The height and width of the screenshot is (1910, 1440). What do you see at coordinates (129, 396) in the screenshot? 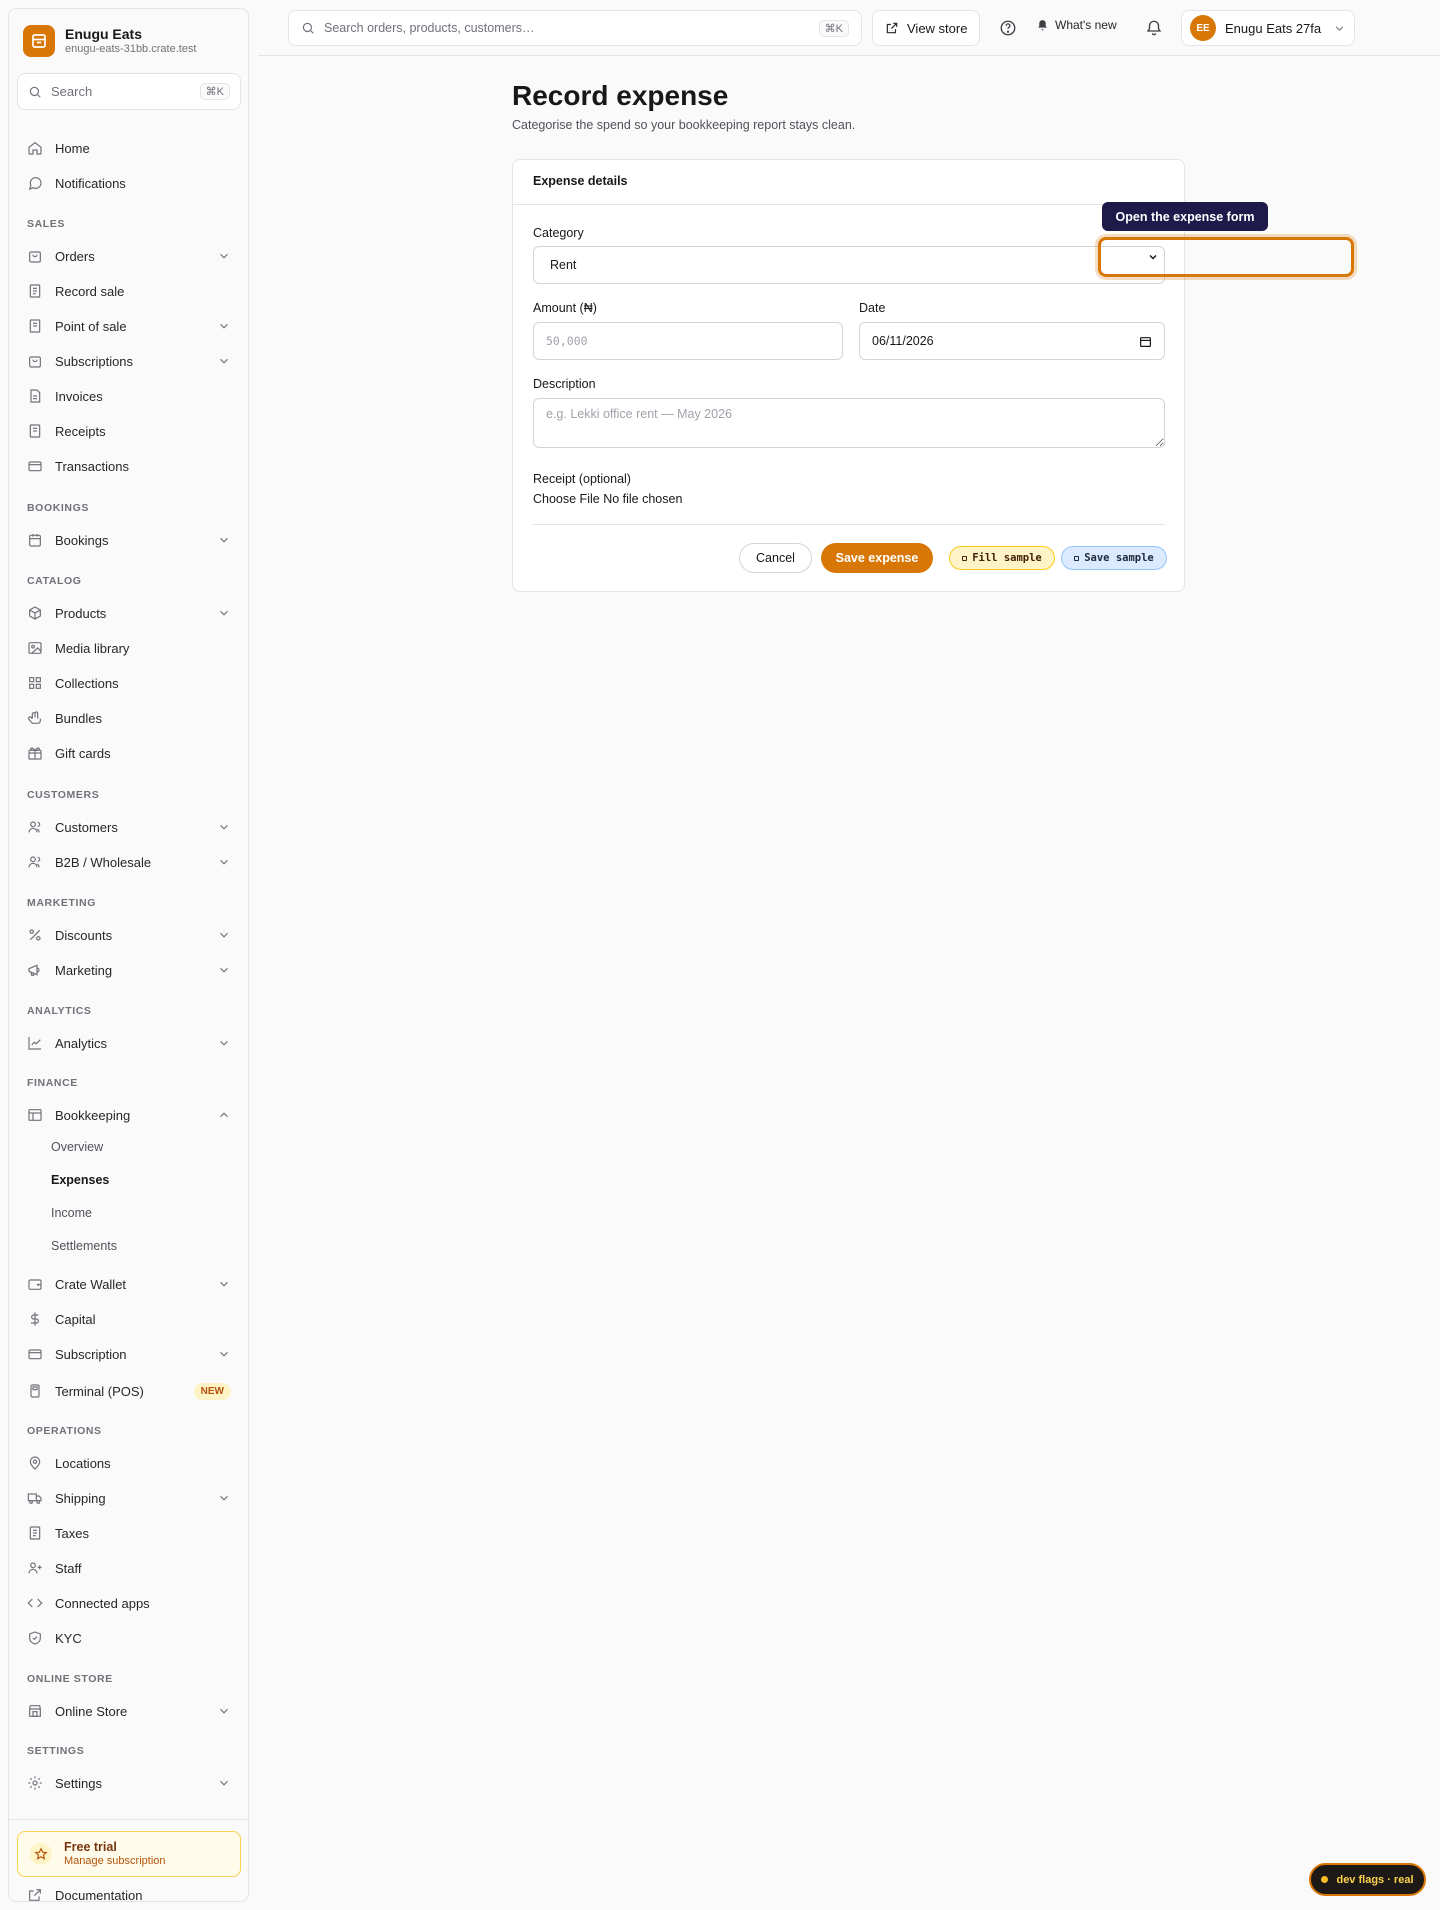
I see `sidebar-item-invoices: Invoices` at bounding box center [129, 396].